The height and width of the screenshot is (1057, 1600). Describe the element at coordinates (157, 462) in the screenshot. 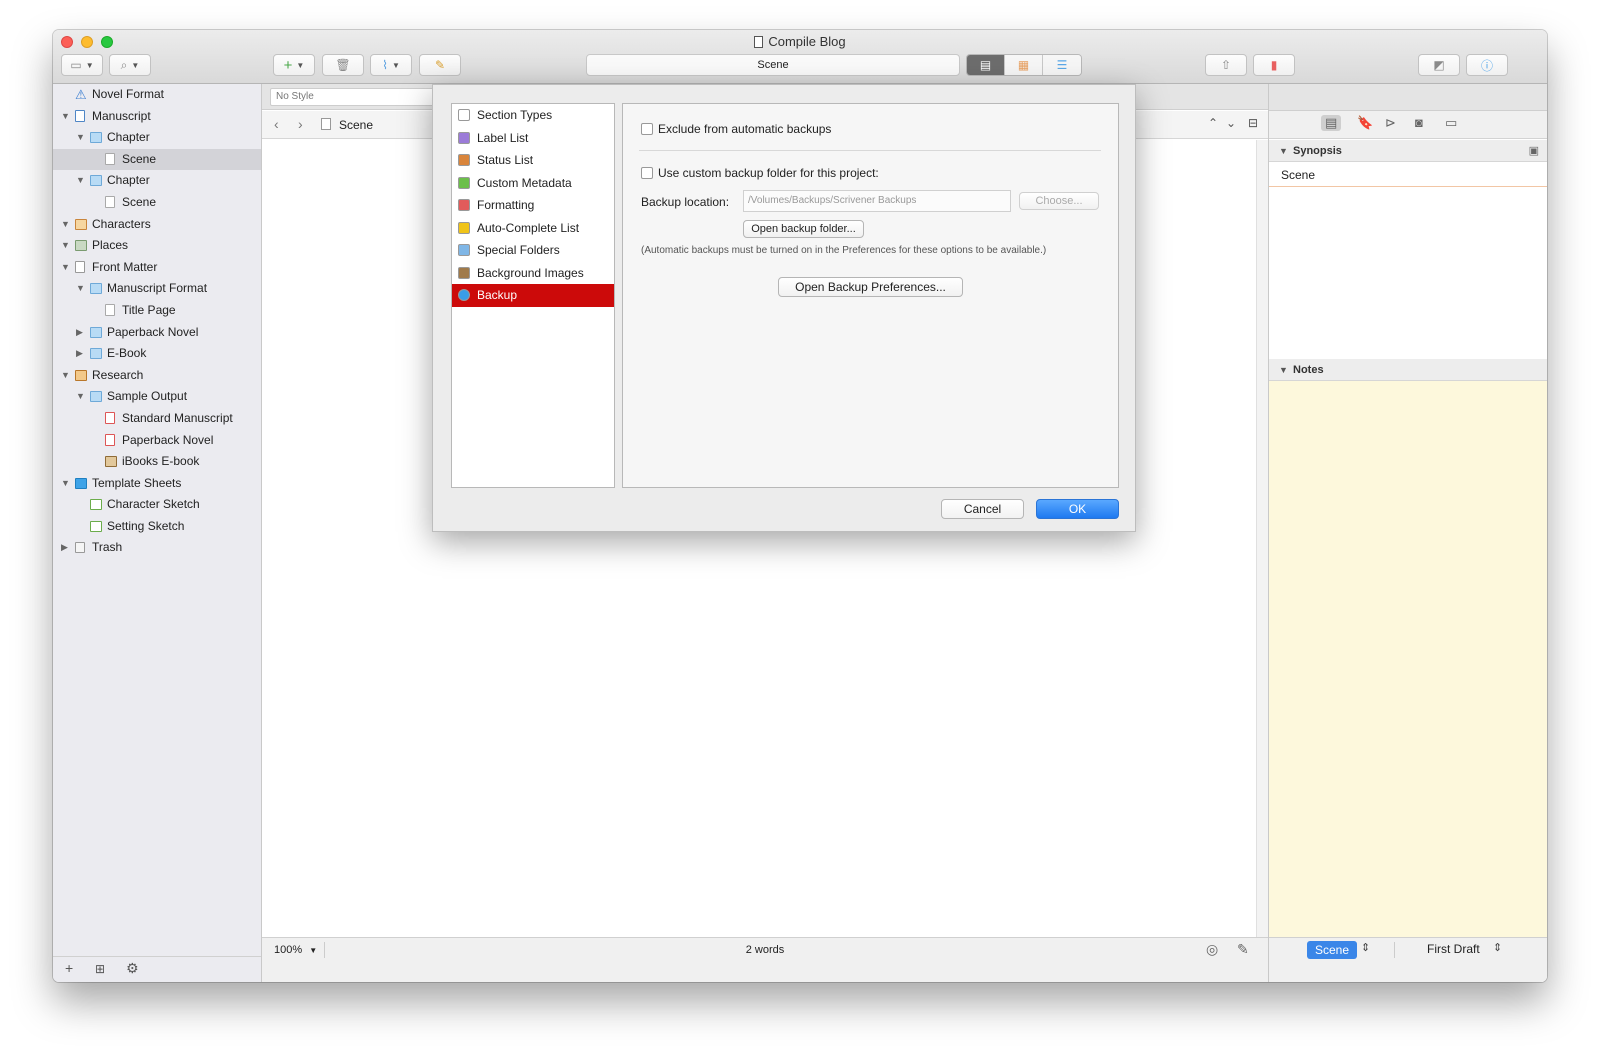

I see `binder-item: iBooks E-book` at that location.